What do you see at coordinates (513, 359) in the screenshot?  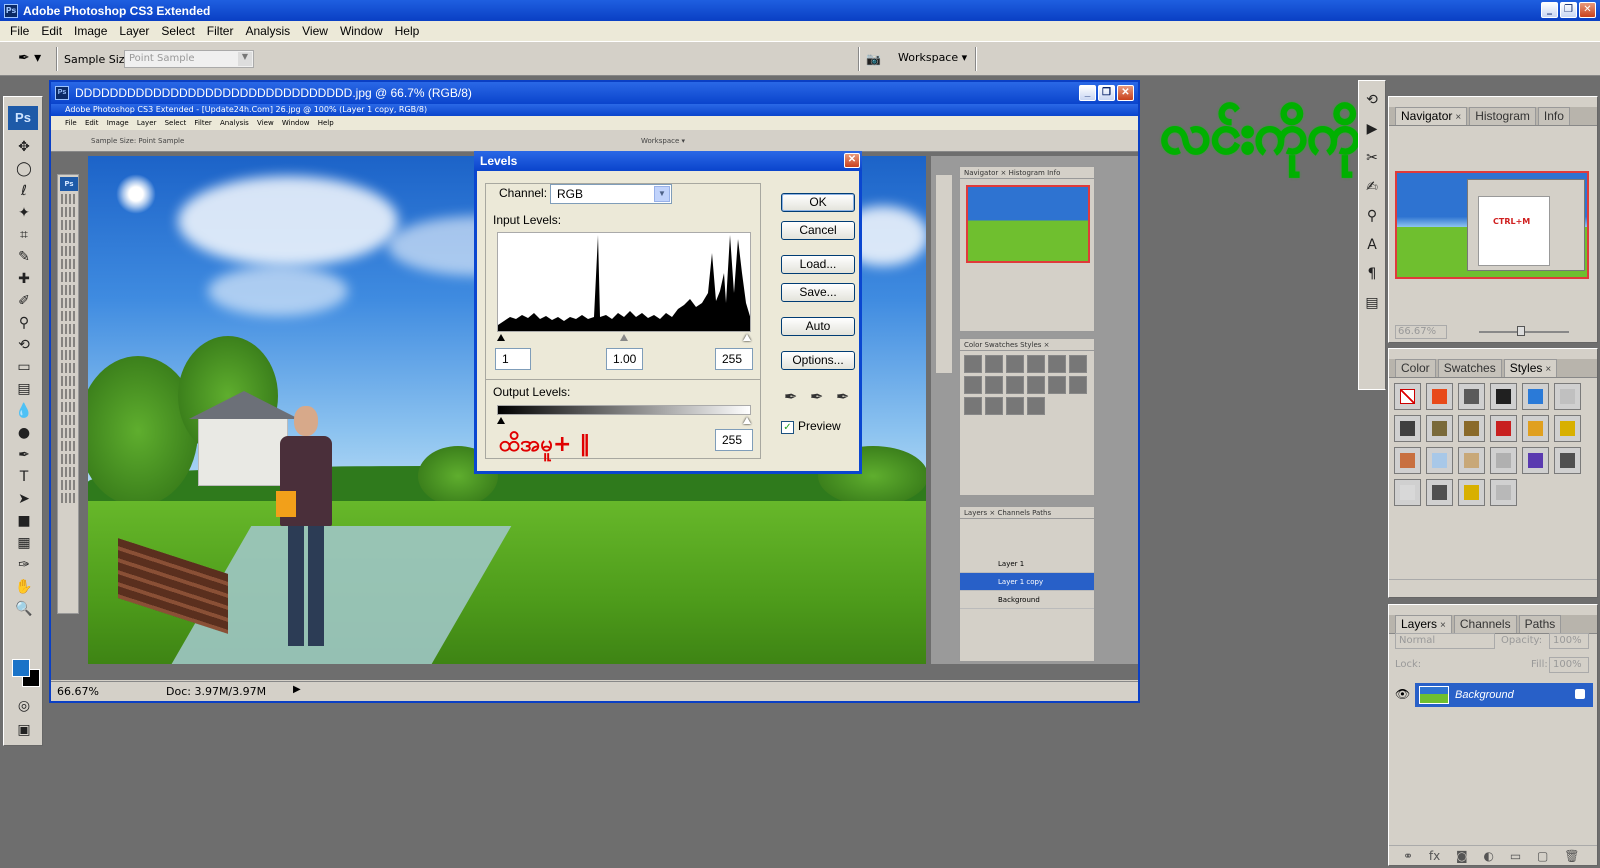 I see `input-black-field: 1` at bounding box center [513, 359].